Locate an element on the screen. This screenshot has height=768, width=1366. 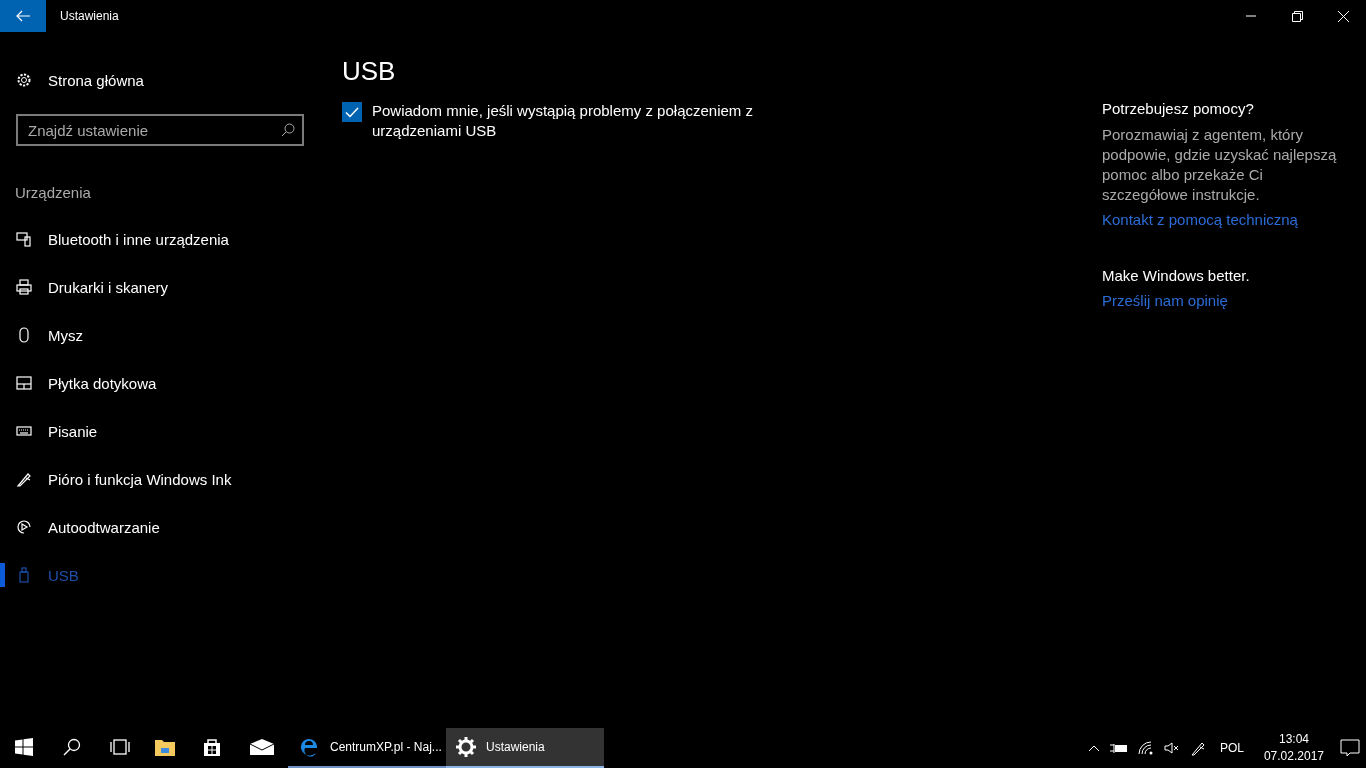
shopping-bag-icon is located at coordinates (212, 747).